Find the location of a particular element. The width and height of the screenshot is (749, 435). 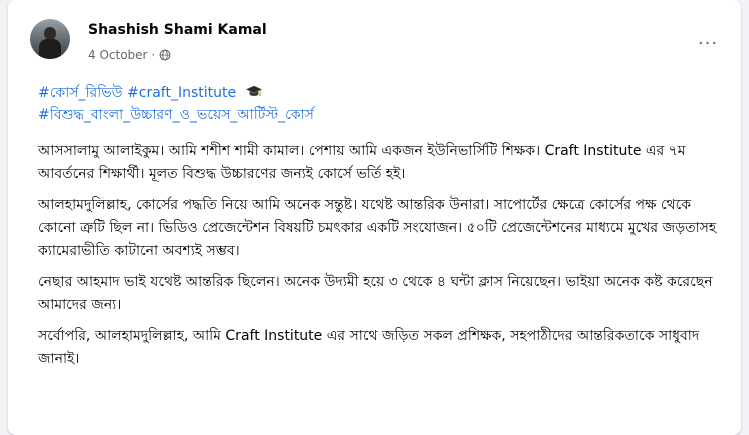

graduation-cap-icon is located at coordinates (253, 90).